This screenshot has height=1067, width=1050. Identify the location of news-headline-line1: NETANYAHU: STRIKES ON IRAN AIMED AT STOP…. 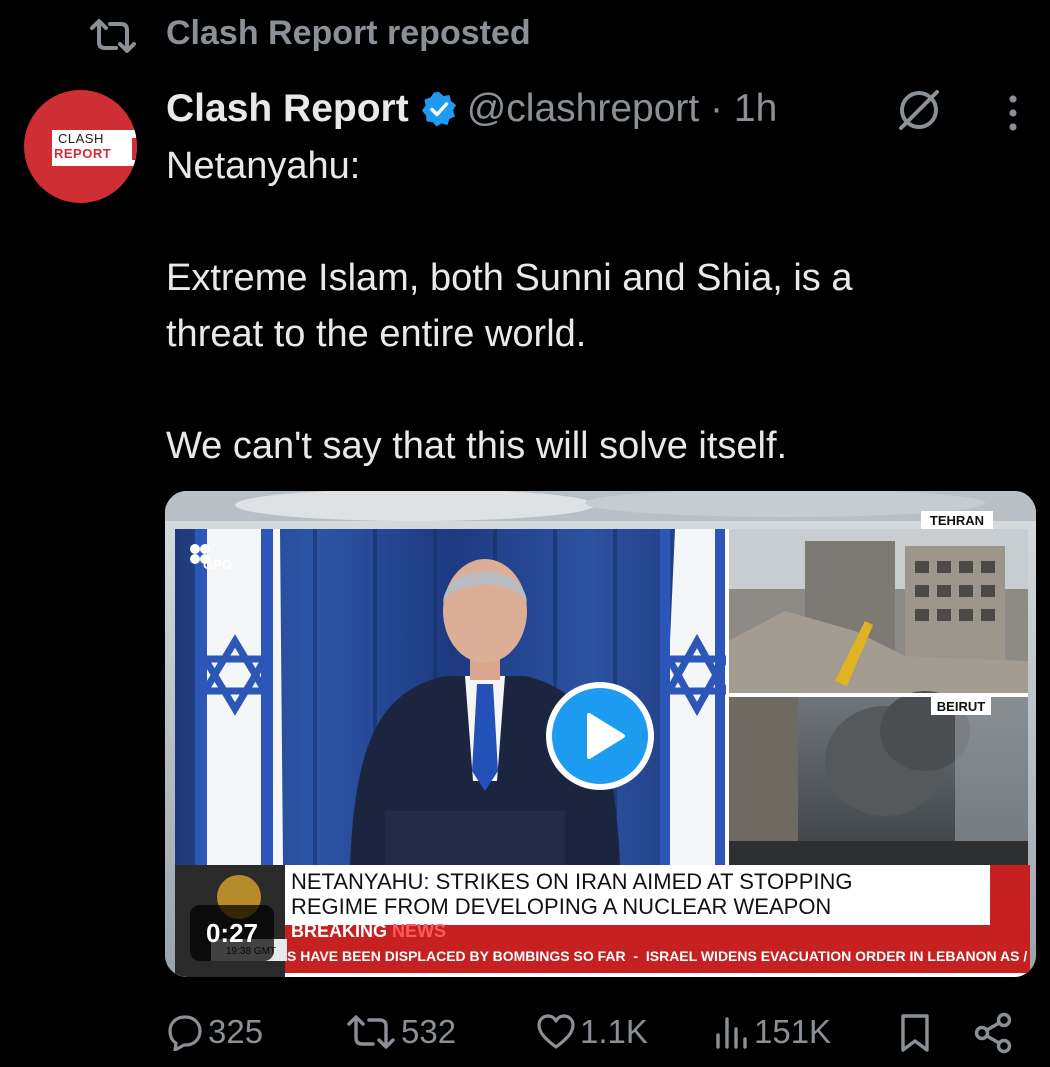
(572, 881).